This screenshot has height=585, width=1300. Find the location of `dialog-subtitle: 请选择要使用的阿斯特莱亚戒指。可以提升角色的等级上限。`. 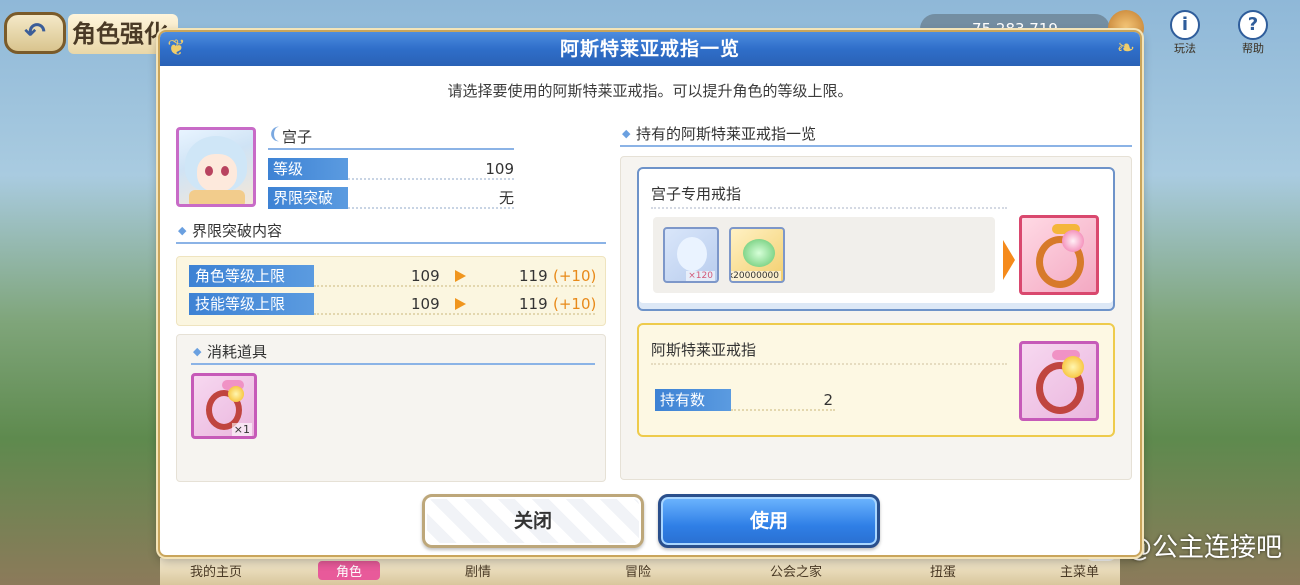

dialog-subtitle: 请选择要使用的阿斯特莱亚戒指。可以提升角色的等级上限。 is located at coordinates (650, 91).